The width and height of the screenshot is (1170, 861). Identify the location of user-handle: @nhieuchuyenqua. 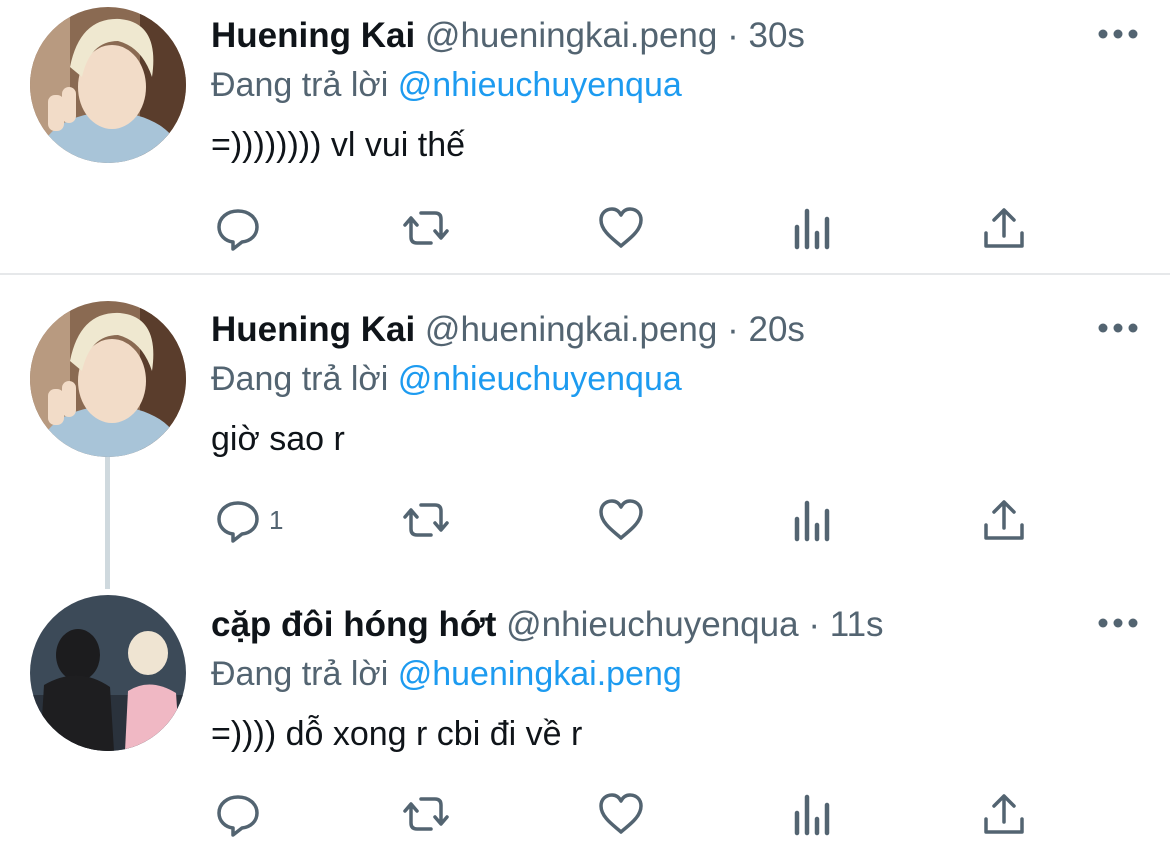
(652, 624).